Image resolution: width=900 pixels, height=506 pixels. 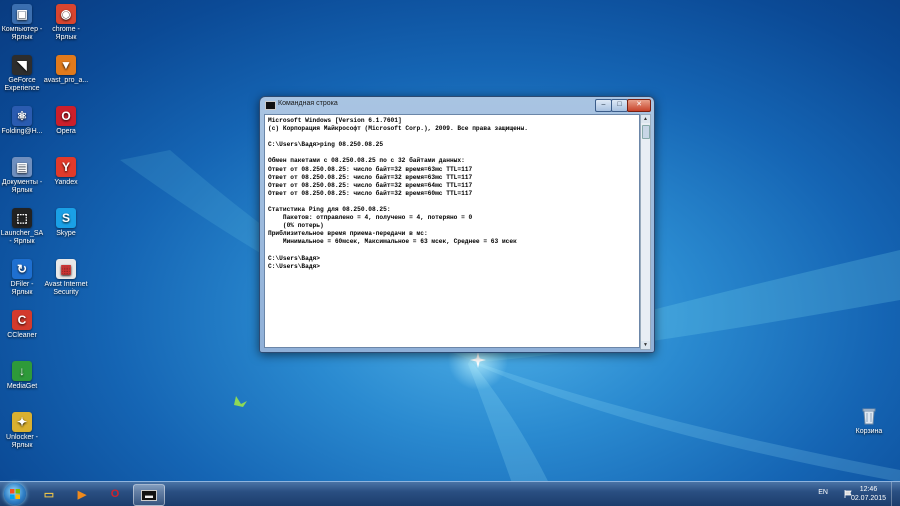 What do you see at coordinates (645, 119) in the screenshot?
I see `scroll-up-arrow-icon: ▲` at bounding box center [645, 119].